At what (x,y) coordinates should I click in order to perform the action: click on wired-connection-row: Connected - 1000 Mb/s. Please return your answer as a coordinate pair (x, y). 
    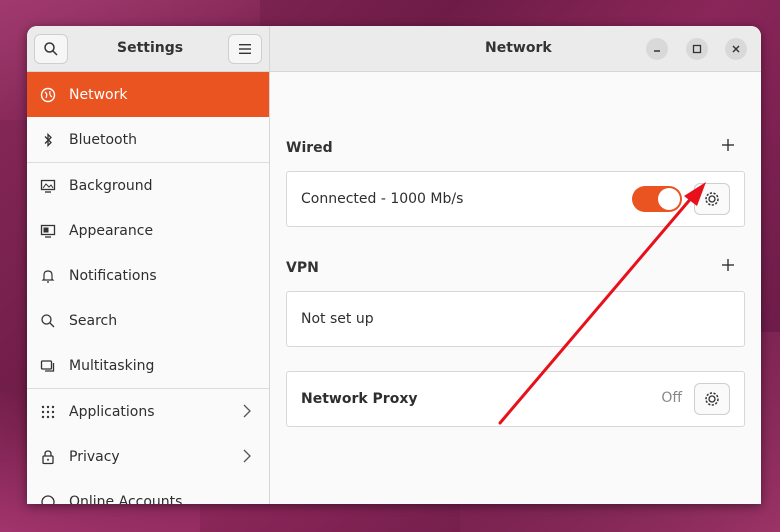
    Looking at the image, I should click on (515, 199).